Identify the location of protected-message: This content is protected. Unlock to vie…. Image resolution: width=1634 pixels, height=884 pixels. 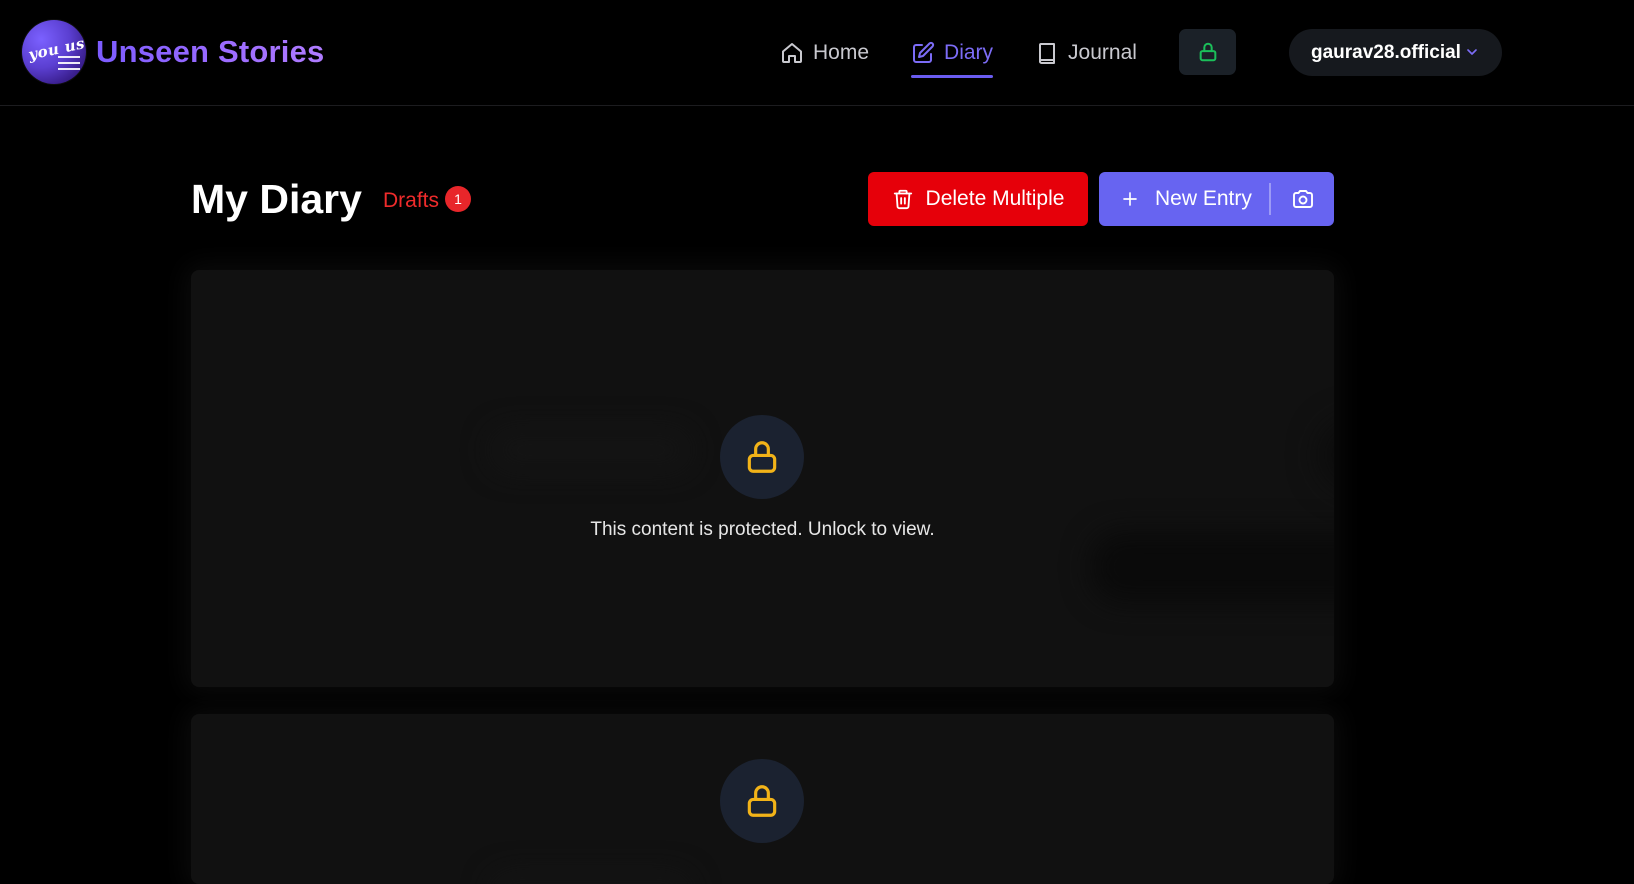
(762, 529).